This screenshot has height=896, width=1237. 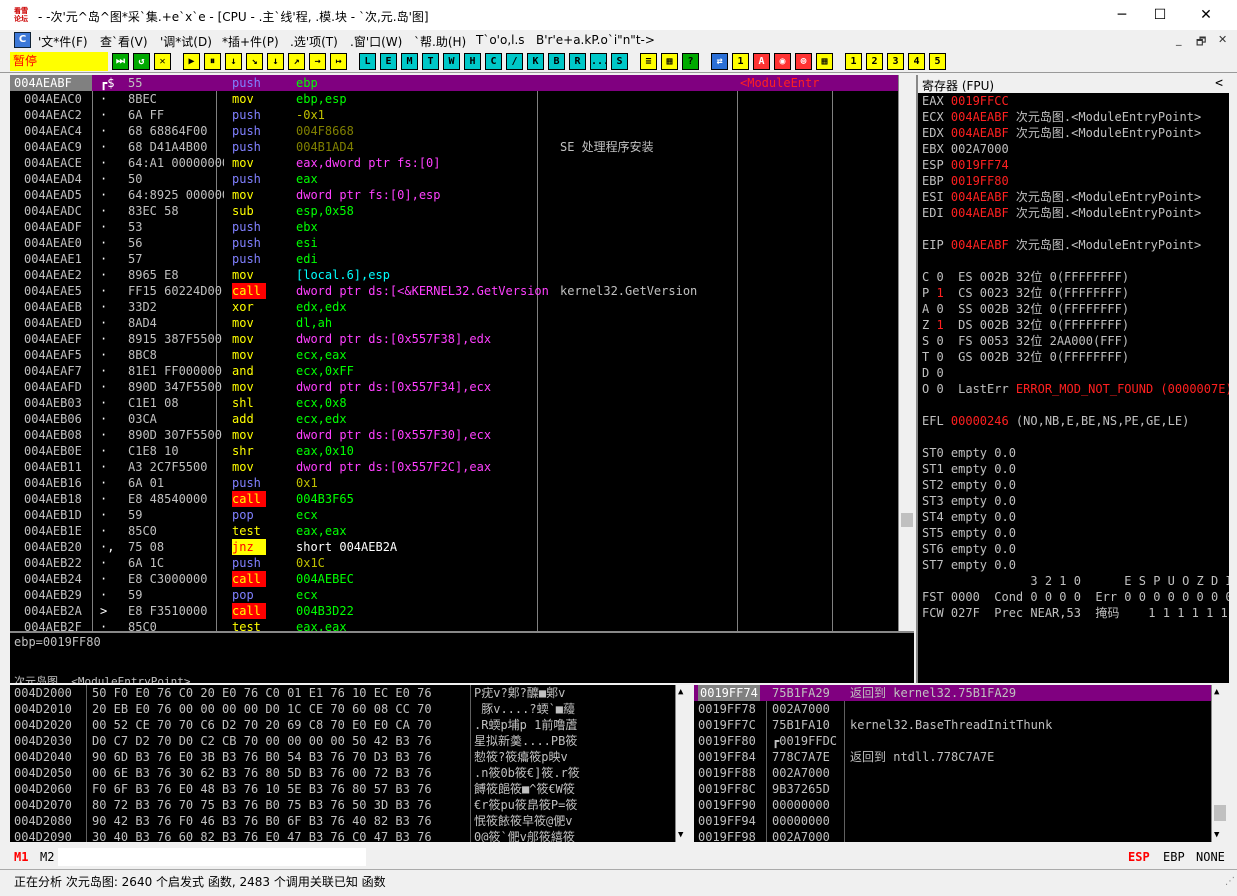 What do you see at coordinates (874, 61) in the screenshot?
I see `toolbar-button-34: 2` at bounding box center [874, 61].